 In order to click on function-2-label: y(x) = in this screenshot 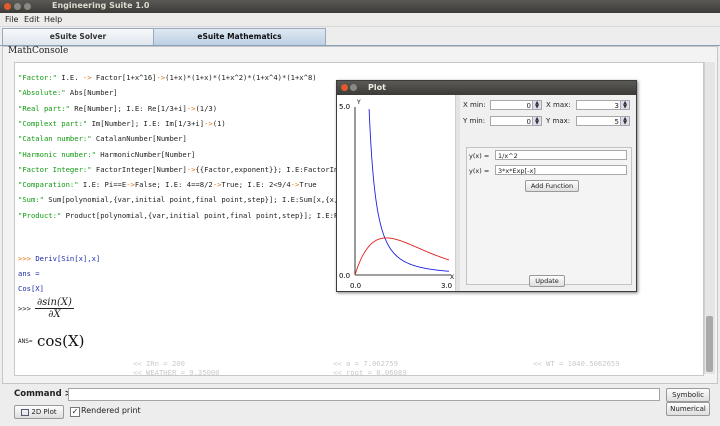, I will do `click(479, 171)`.